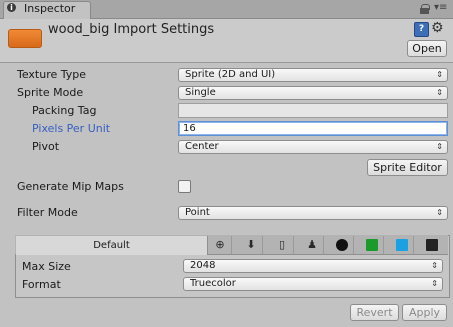 The height and width of the screenshot is (327, 453). I want to click on asset-thumbnail, so click(25, 38).